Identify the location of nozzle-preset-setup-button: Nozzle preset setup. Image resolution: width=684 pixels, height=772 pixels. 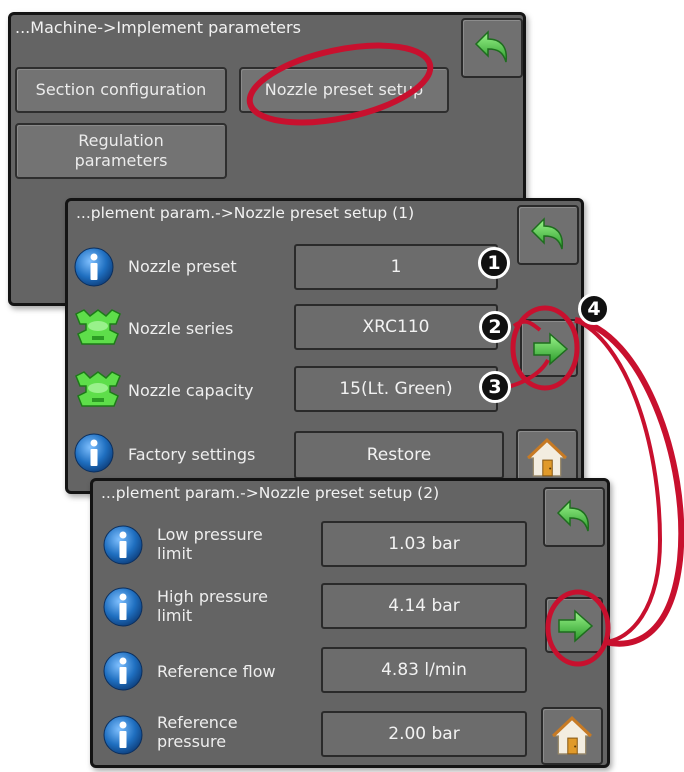
(344, 90).